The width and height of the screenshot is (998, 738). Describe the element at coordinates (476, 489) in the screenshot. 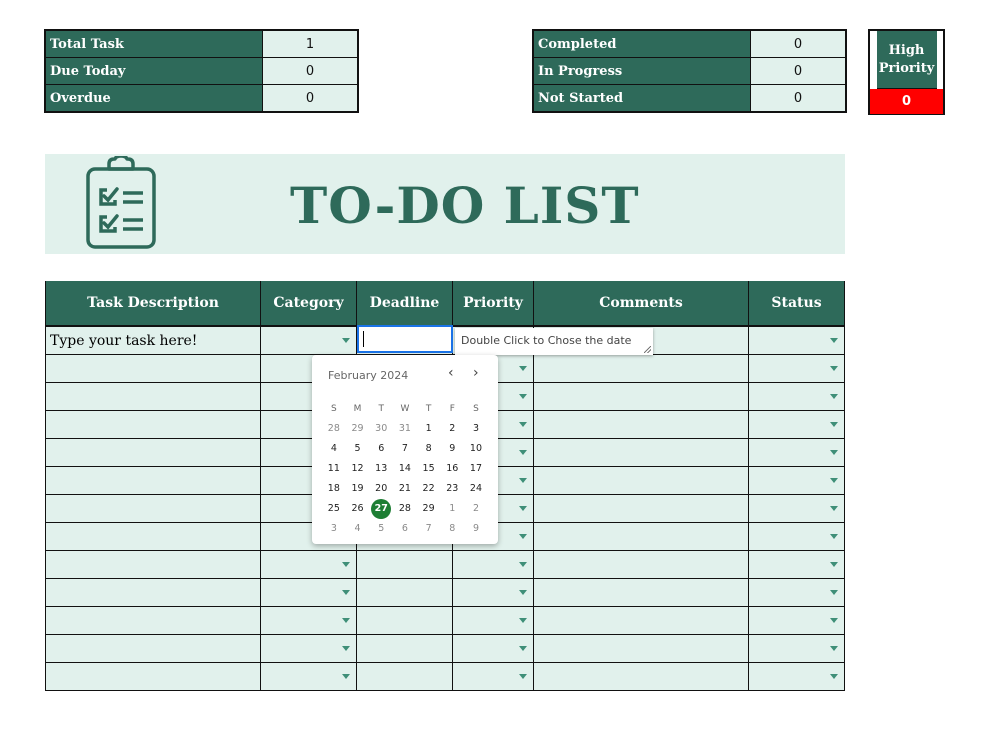

I see `calendar-day: 24` at that location.